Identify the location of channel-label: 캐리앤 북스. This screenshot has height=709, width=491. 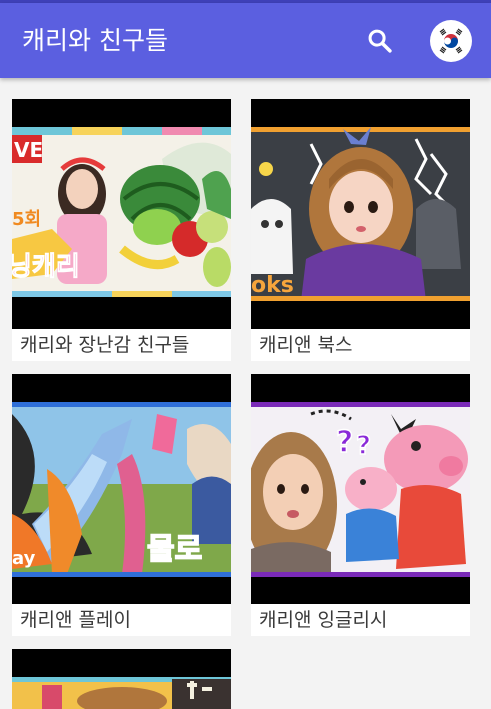
(305, 345).